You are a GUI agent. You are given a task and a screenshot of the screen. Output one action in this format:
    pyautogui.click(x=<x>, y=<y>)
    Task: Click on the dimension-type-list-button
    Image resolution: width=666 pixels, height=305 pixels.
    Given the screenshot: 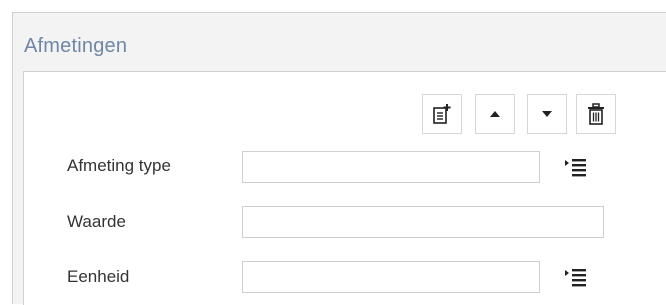 What is the action you would take?
    pyautogui.click(x=576, y=167)
    